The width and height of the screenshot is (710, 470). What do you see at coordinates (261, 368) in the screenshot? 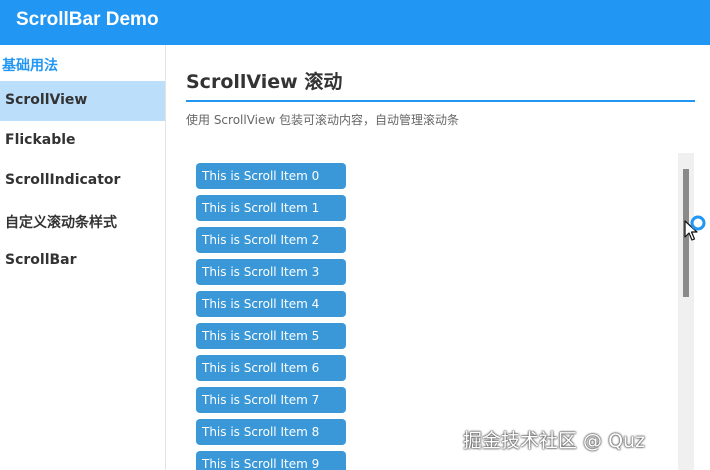
I see `scroll-item-label: This is Scroll Item 6` at bounding box center [261, 368].